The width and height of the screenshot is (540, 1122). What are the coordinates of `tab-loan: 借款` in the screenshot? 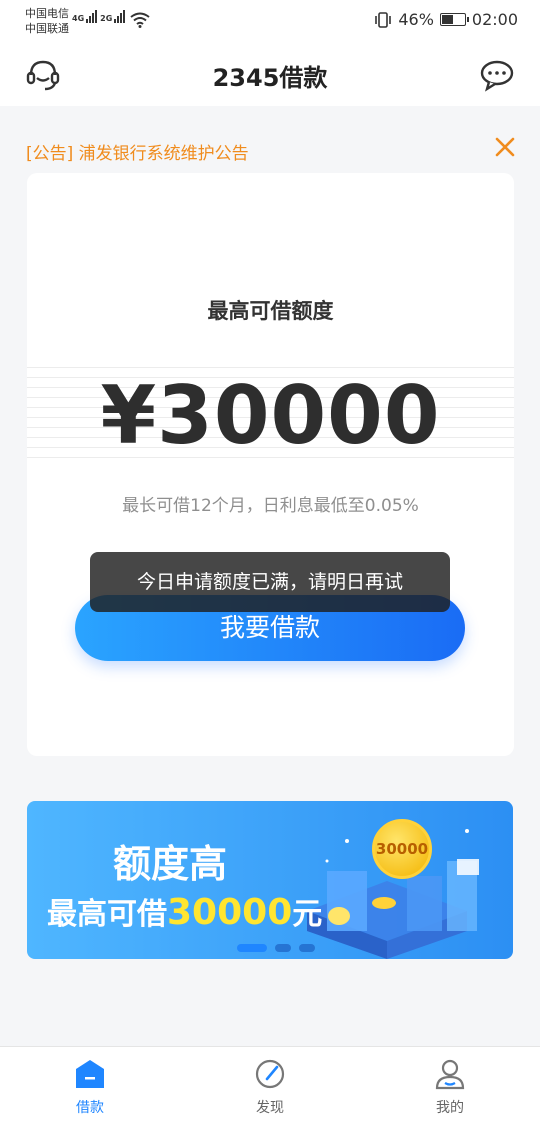 It's located at (90, 1084).